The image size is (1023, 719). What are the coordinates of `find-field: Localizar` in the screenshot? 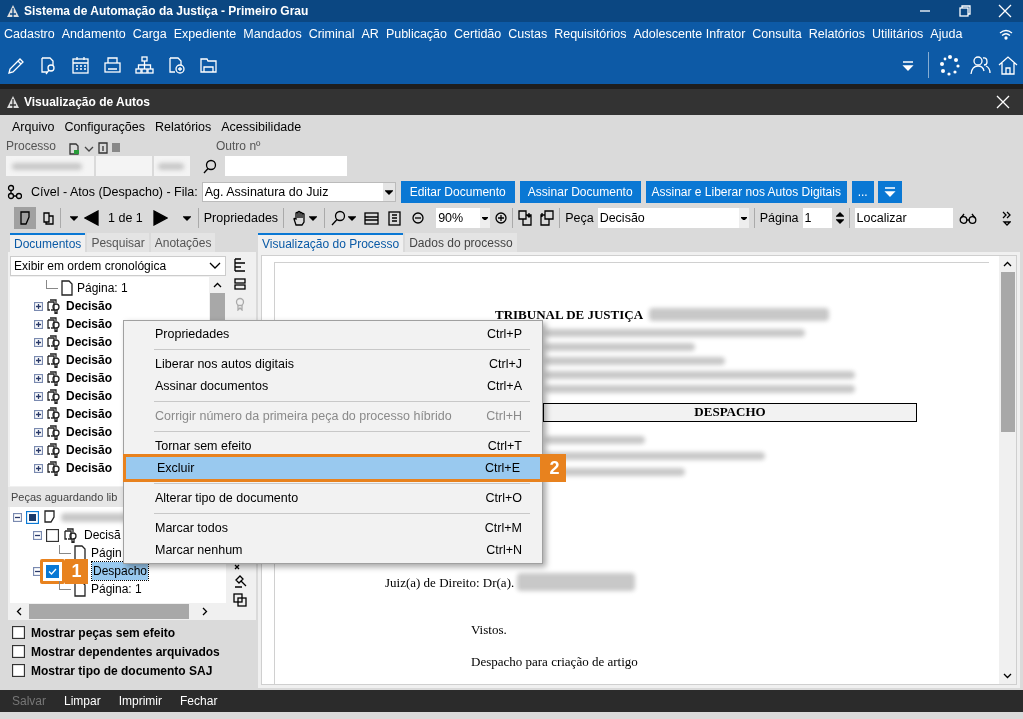 It's located at (903, 218).